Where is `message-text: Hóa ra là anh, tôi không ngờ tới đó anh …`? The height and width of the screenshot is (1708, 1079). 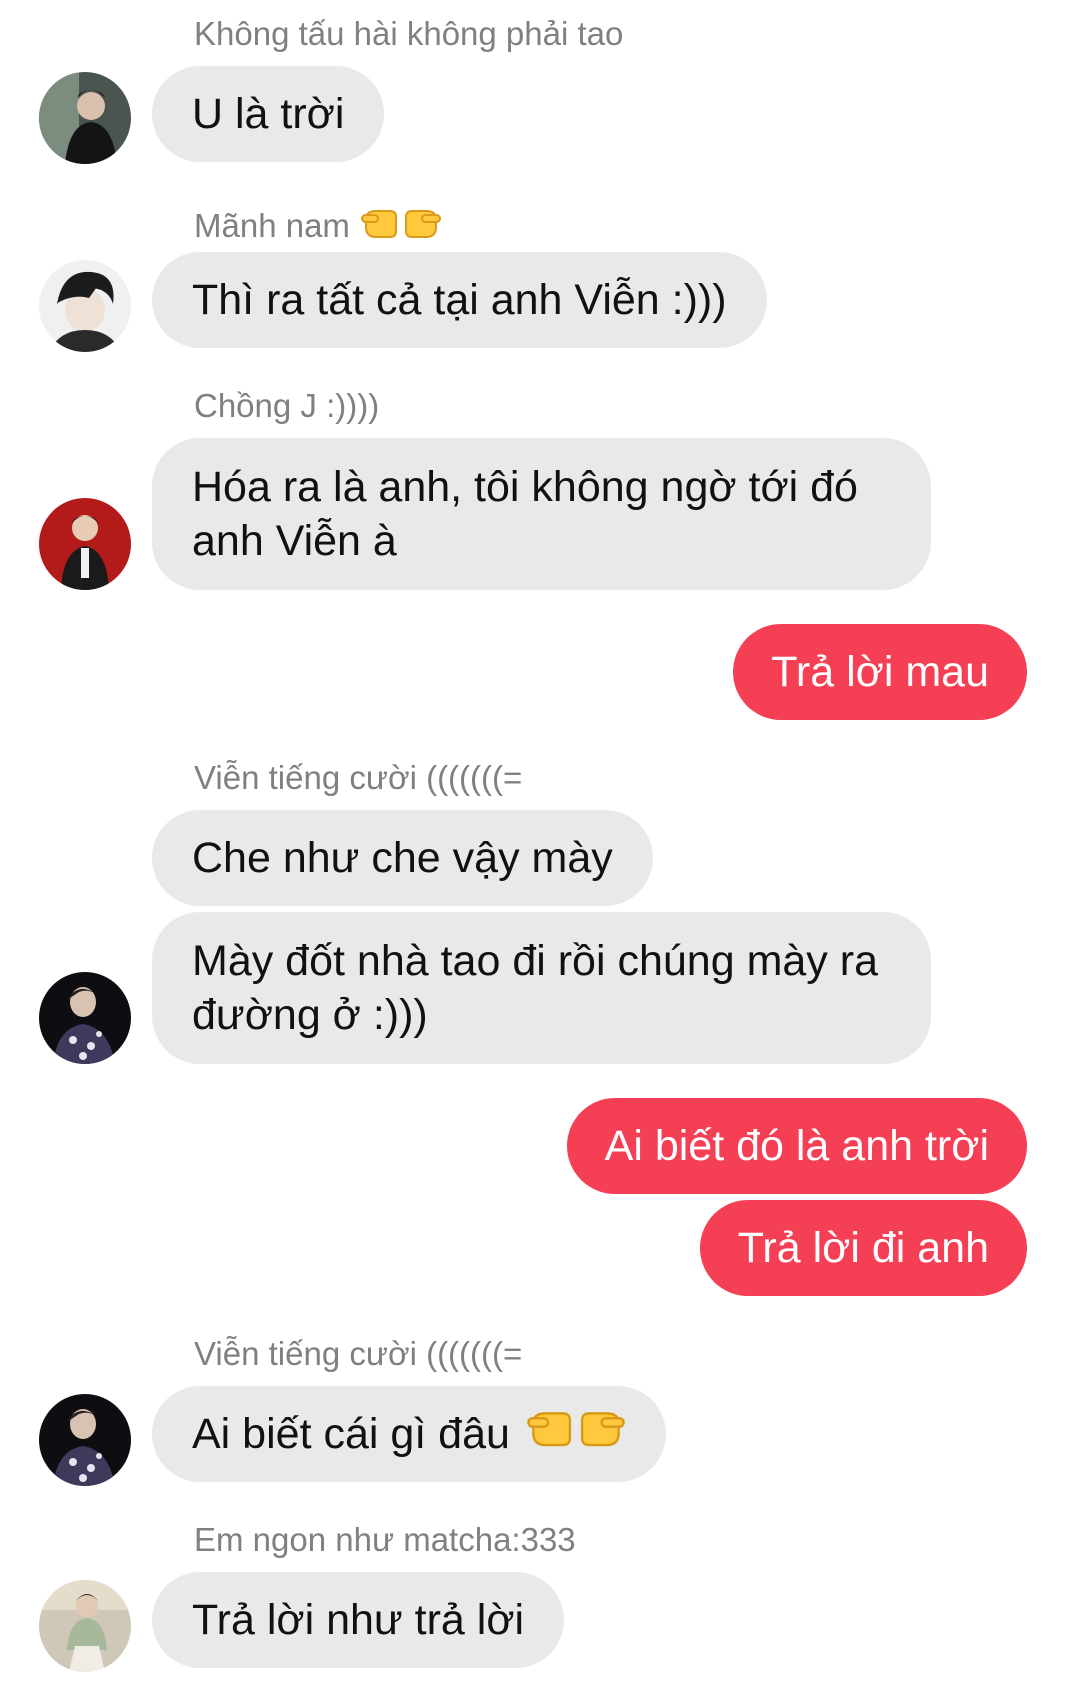 message-text: Hóa ra là anh, tôi không ngờ tới đó anh … is located at coordinates (531, 514).